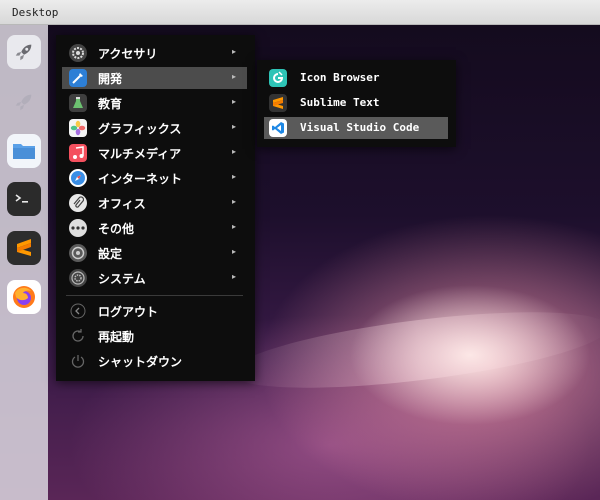 The height and width of the screenshot is (500, 600). What do you see at coordinates (78, 128) in the screenshot?
I see `graphics-icon` at bounding box center [78, 128].